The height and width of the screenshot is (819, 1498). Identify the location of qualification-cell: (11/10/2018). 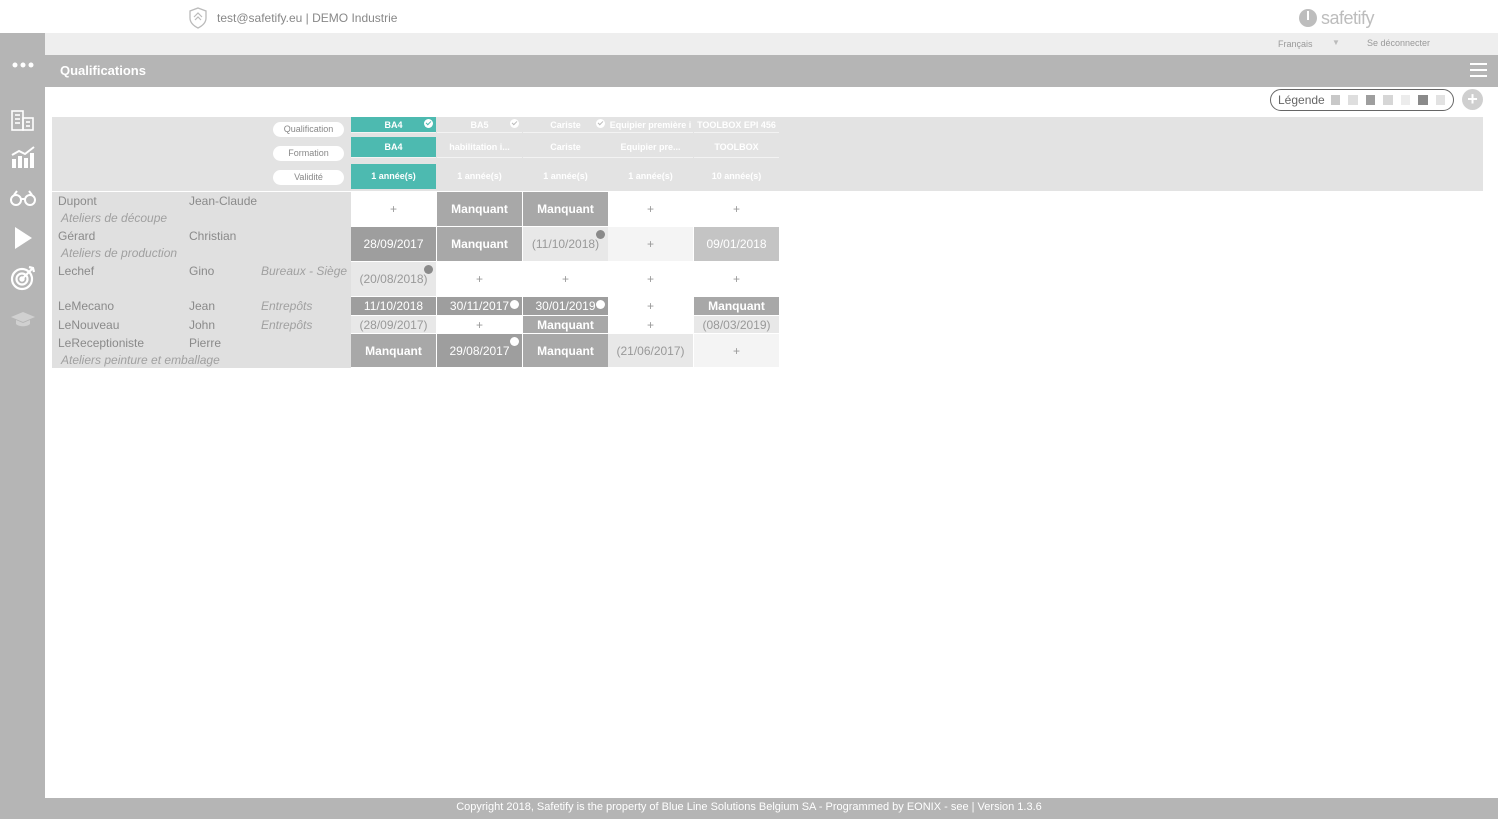
(565, 244).